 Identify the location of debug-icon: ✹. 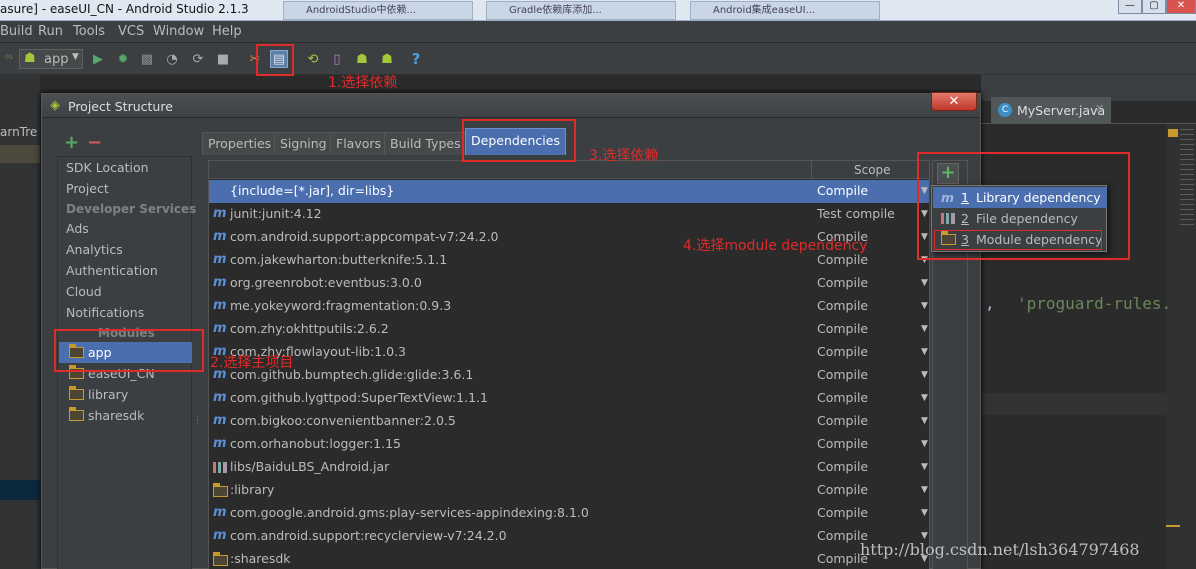
(123, 59).